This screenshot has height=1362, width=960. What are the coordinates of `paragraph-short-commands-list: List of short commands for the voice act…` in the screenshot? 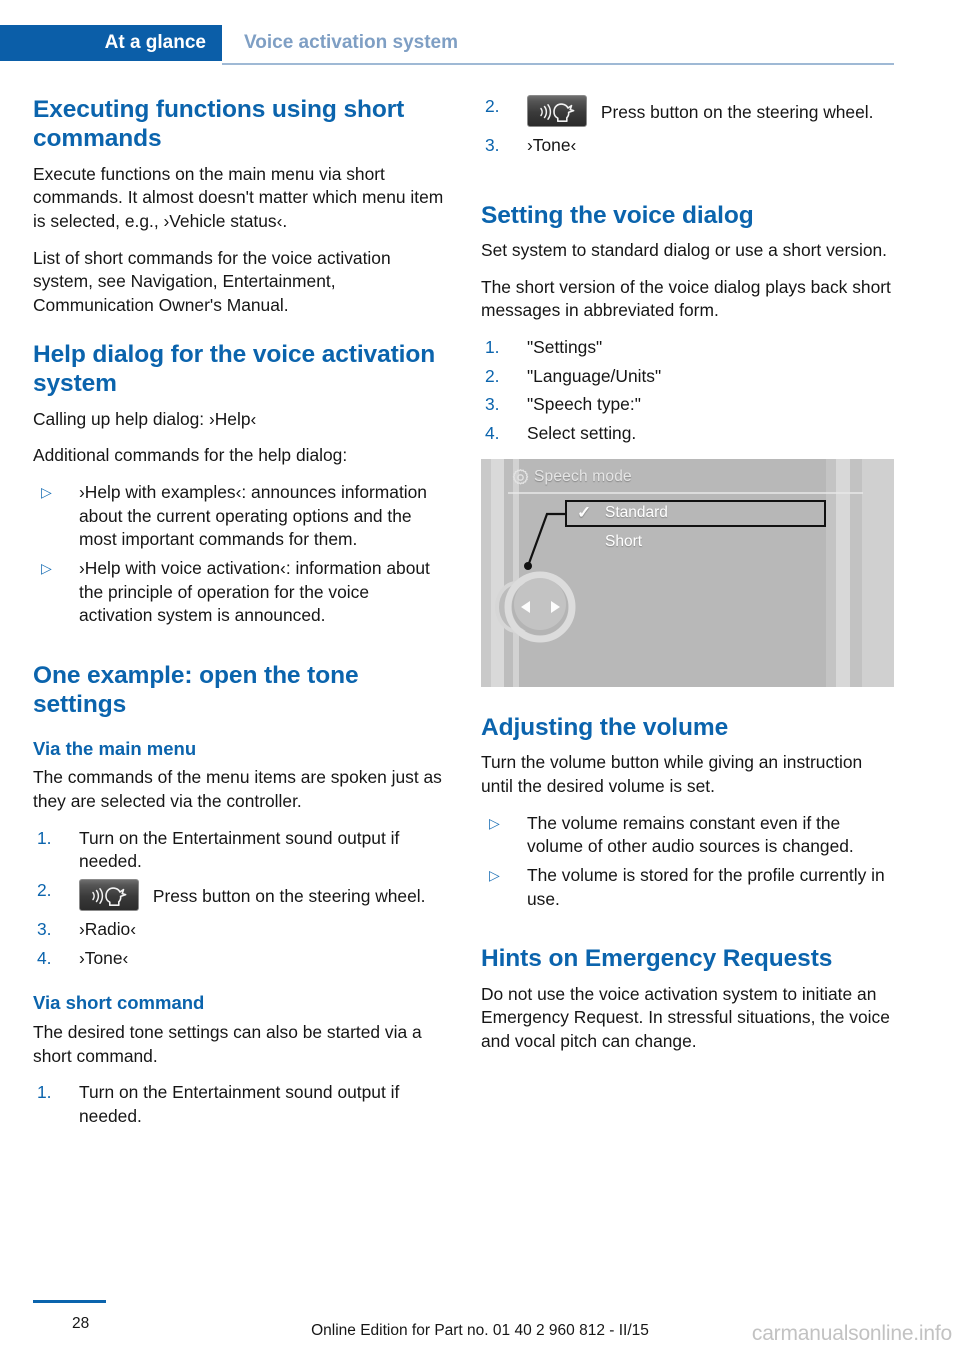 It's located at (212, 281).